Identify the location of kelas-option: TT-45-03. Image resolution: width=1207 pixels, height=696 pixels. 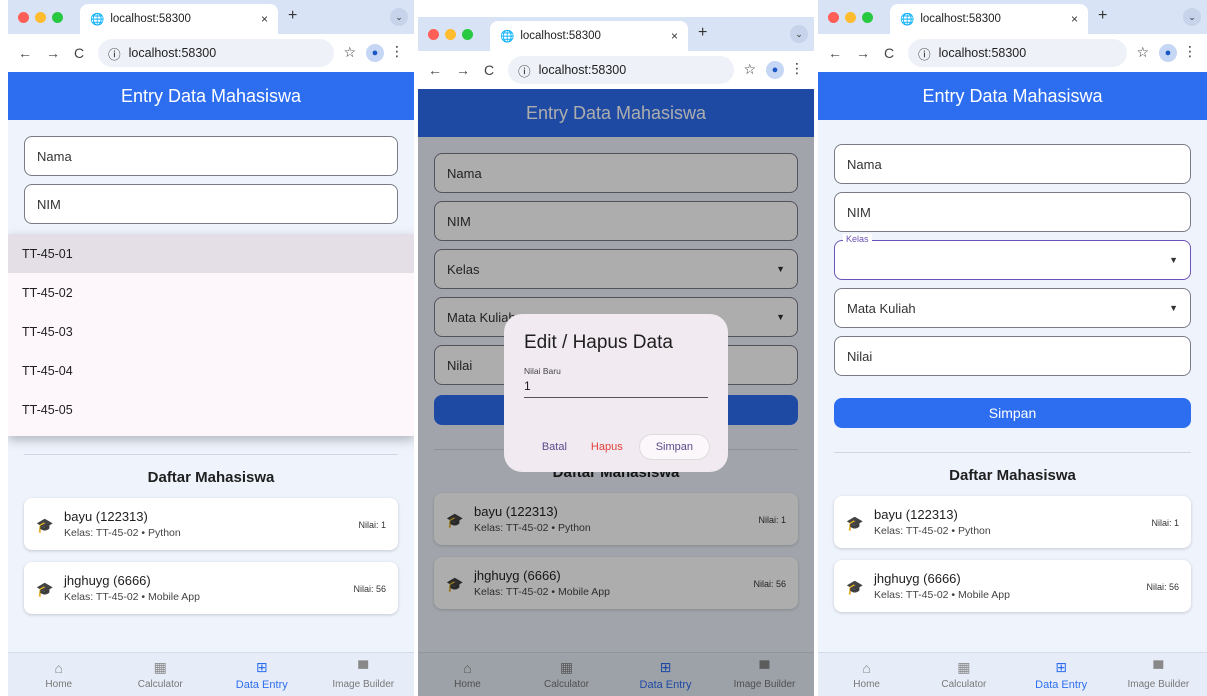
(211, 331).